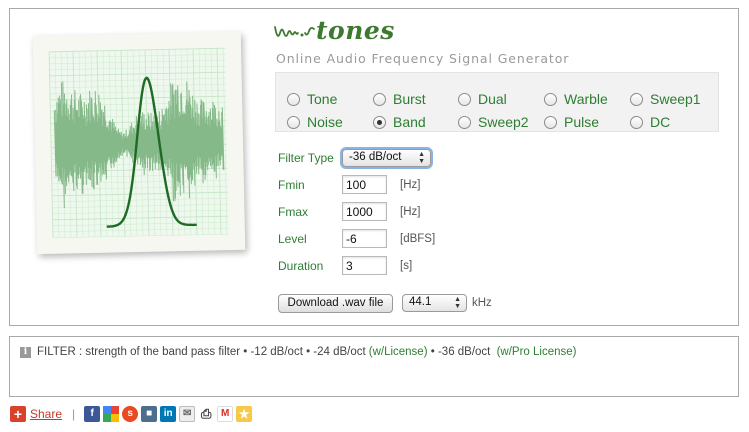  What do you see at coordinates (636, 99) in the screenshot?
I see `sweep1-radio` at bounding box center [636, 99].